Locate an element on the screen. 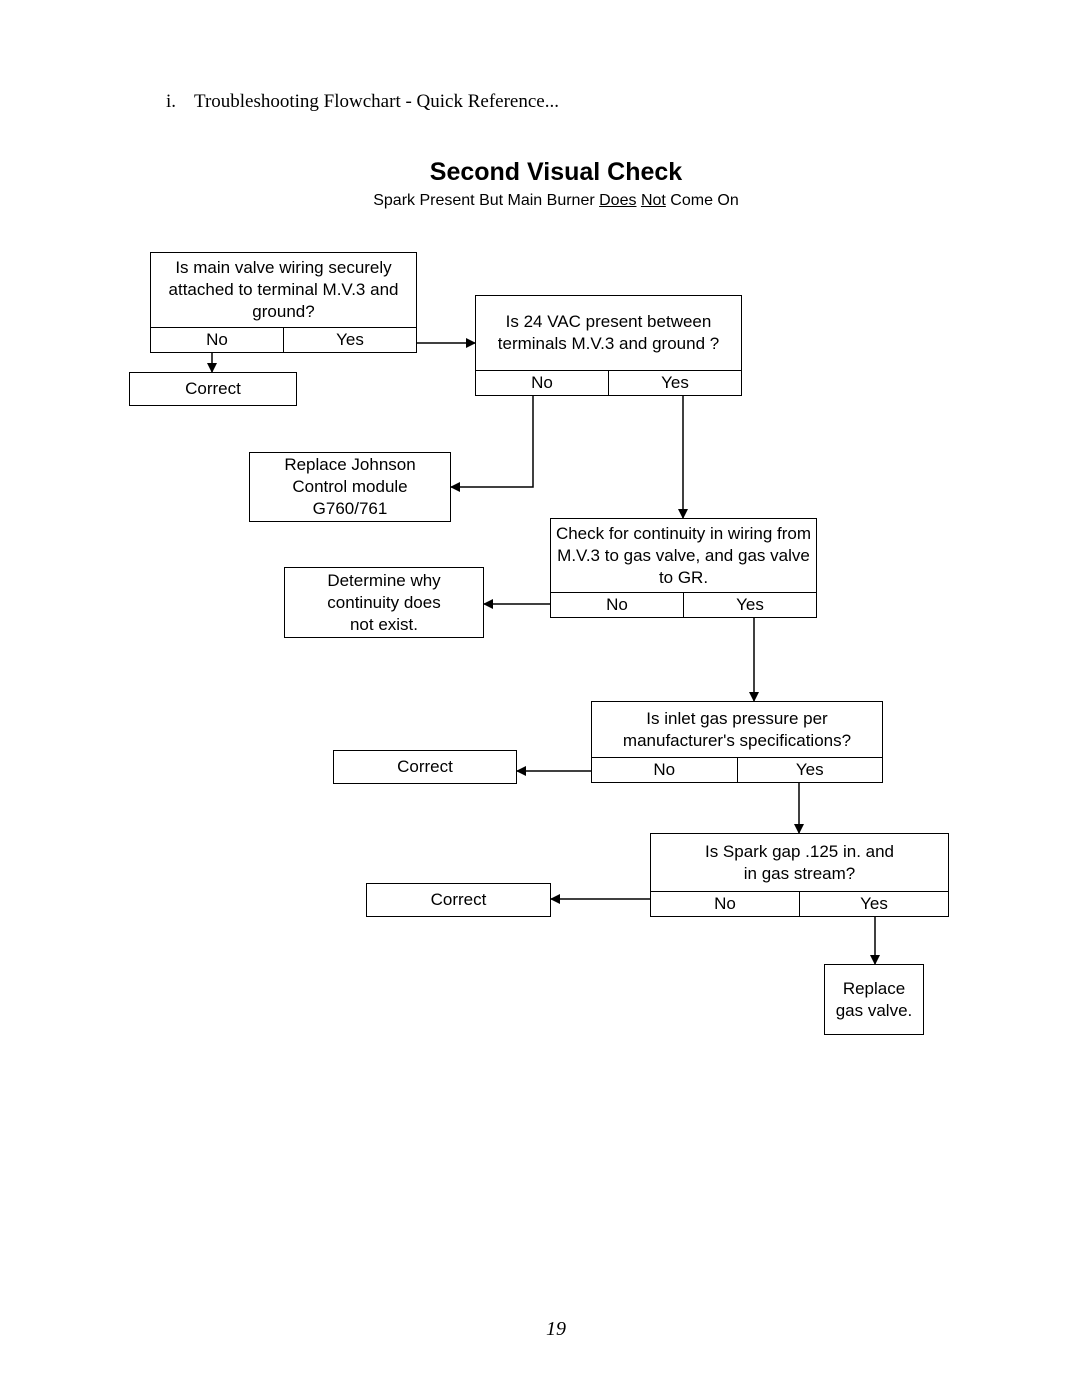 This screenshot has width=1080, height=1397. page-number: 19 is located at coordinates (556, 1329).